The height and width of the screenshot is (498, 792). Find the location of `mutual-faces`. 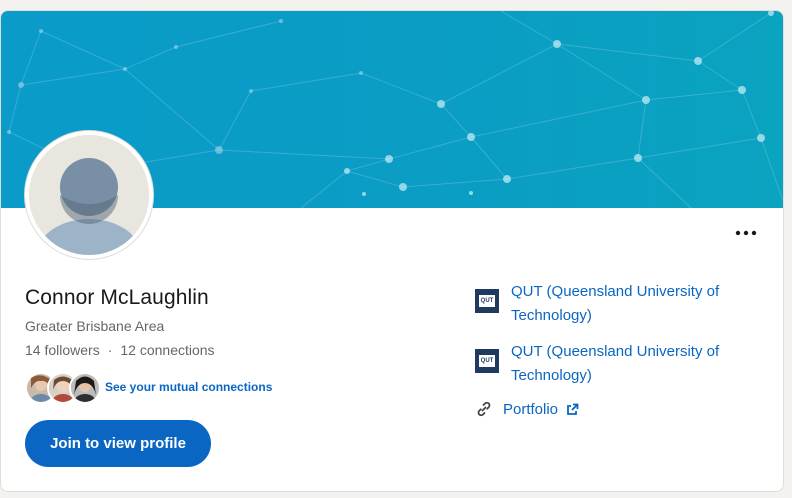

mutual-faces is located at coordinates (63, 387).